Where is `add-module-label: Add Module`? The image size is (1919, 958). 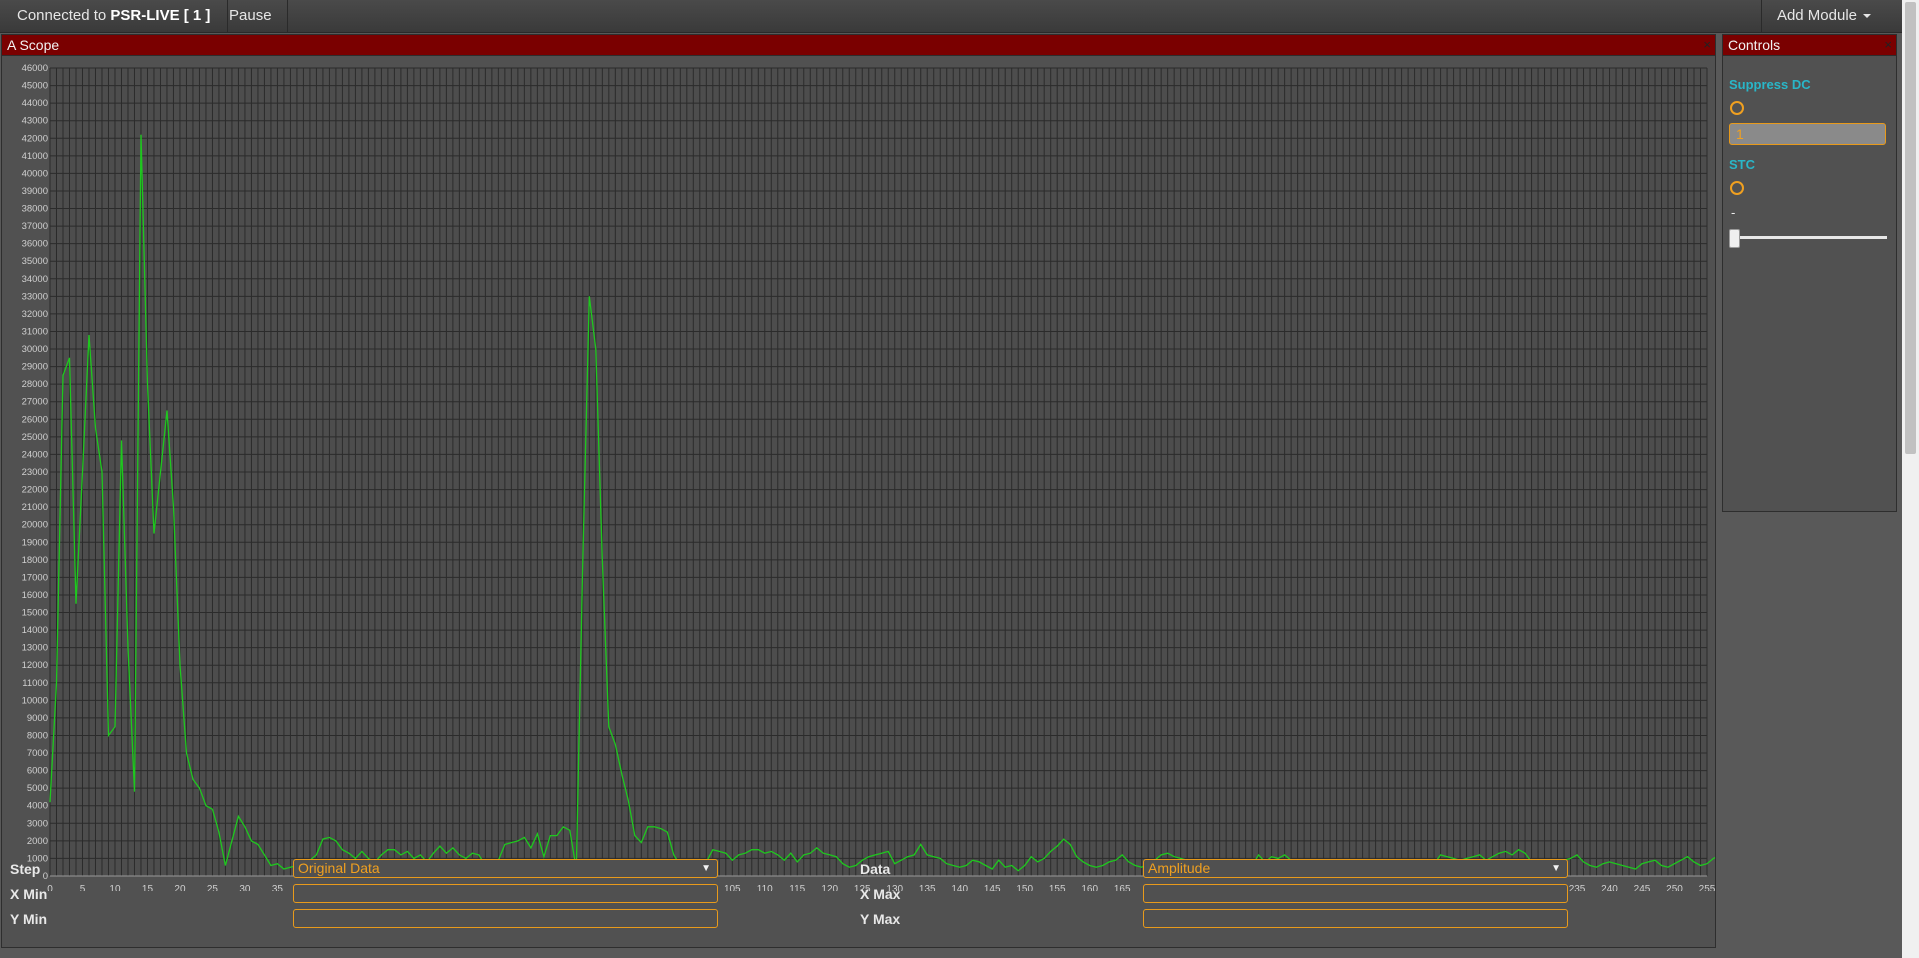 add-module-label: Add Module is located at coordinates (1816, 15).